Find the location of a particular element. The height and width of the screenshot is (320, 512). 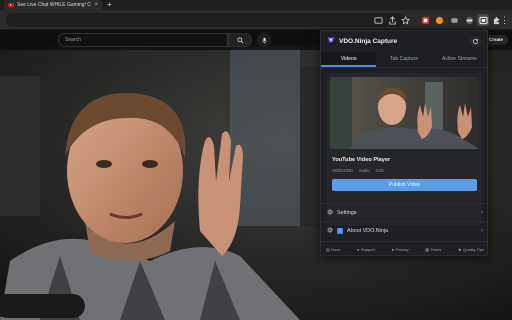

video-title: YouTube Video Player is located at coordinates (361, 160).